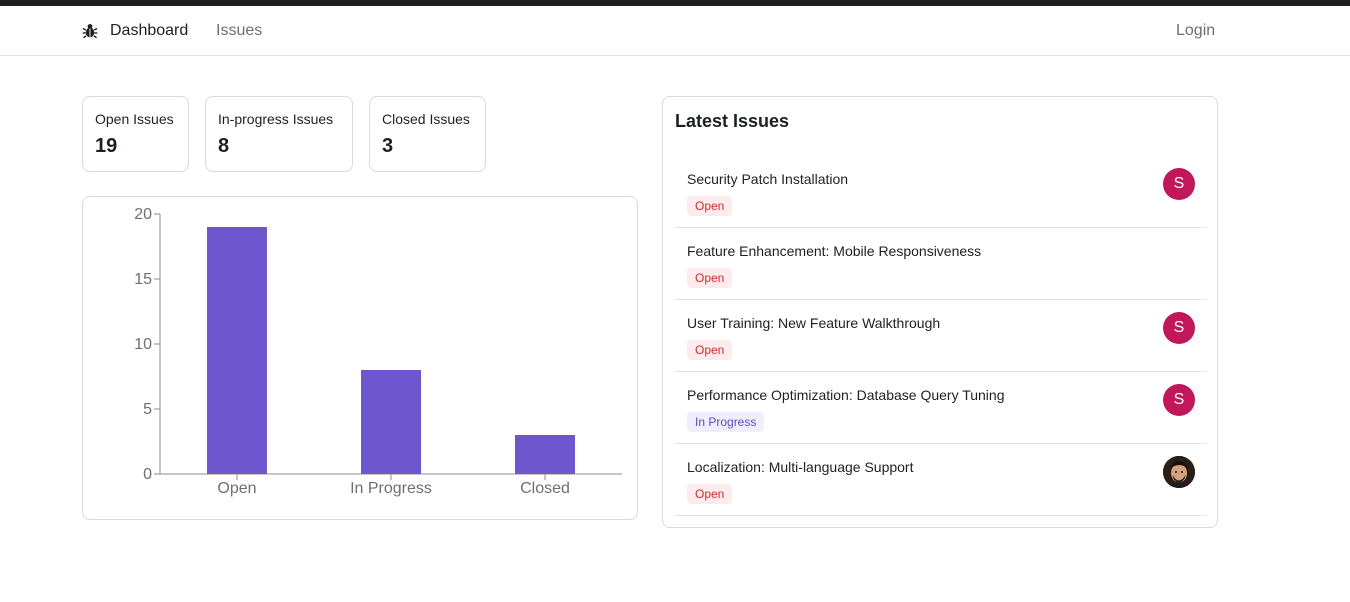 The image size is (1350, 602). I want to click on stat-card-closed: Closed Issues 3, so click(427, 134).